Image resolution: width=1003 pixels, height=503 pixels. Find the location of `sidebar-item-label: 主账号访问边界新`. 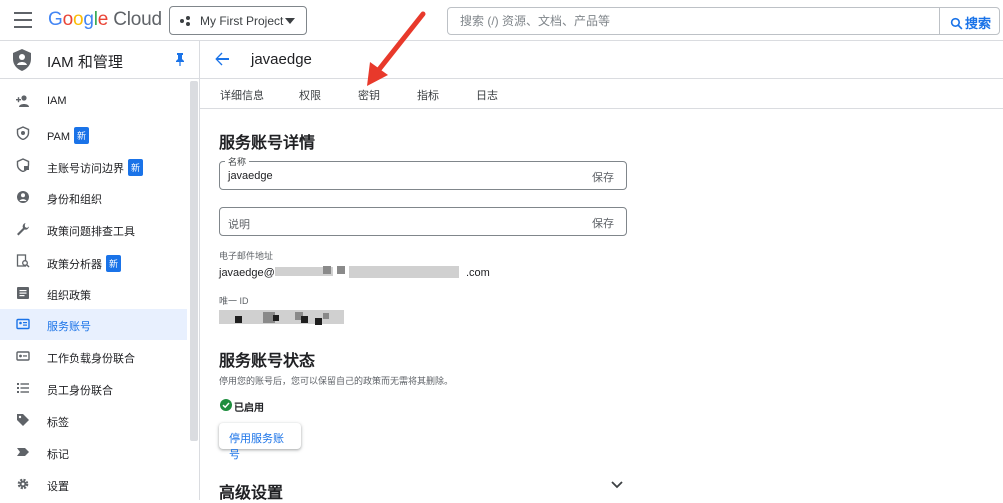

sidebar-item-label: 主账号访问边界新 is located at coordinates (95, 167).